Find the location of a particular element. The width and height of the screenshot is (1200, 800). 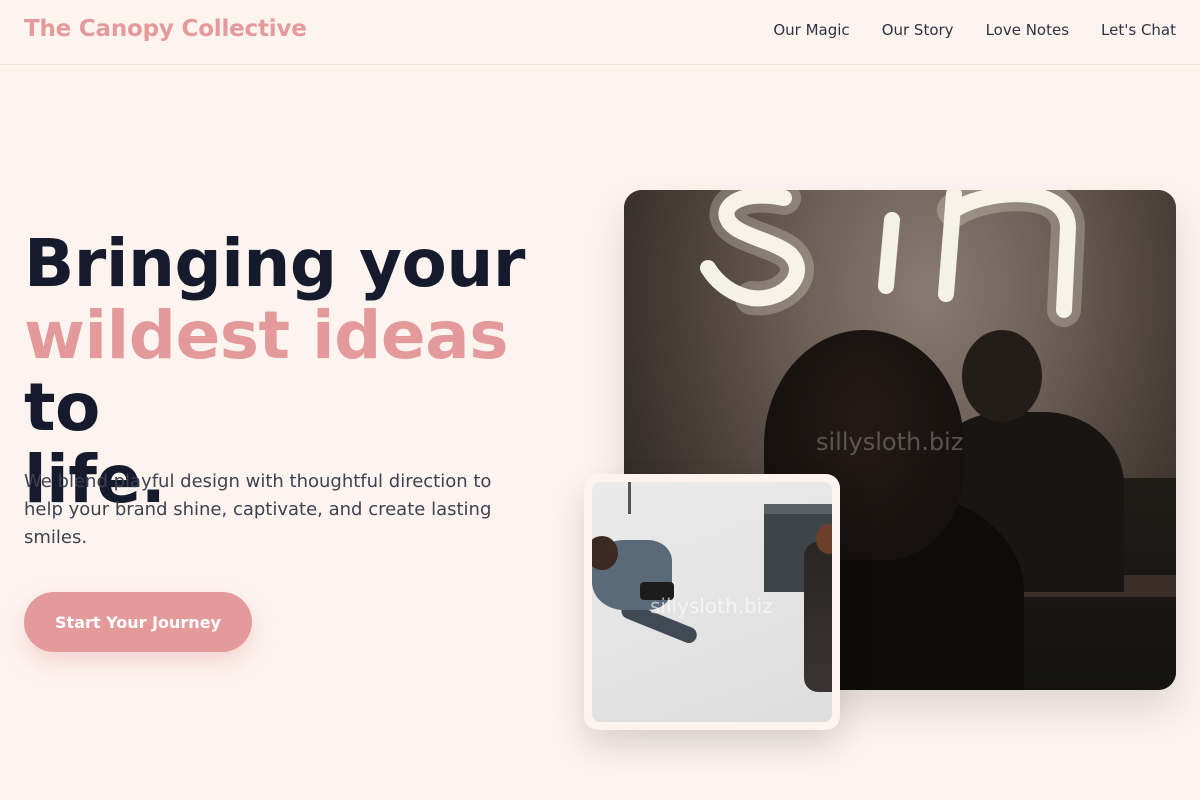

secondary-photo-inner: sillysloth.biz is located at coordinates (712, 602).